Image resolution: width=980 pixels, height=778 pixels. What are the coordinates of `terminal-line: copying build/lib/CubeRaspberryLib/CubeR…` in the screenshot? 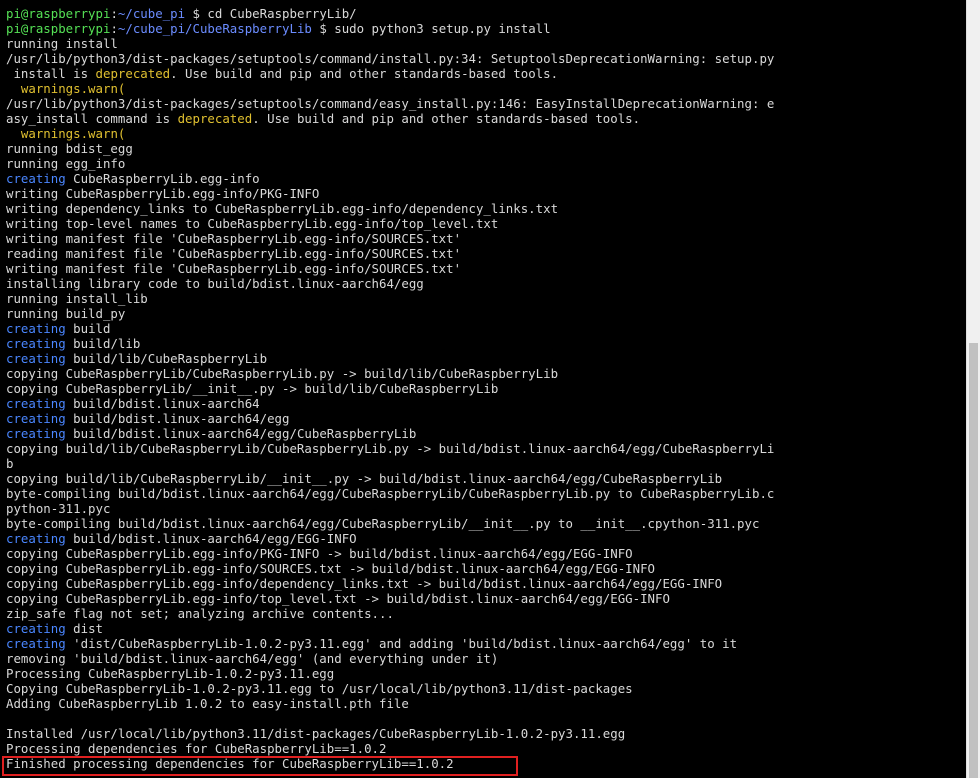 It's located at (486, 448).